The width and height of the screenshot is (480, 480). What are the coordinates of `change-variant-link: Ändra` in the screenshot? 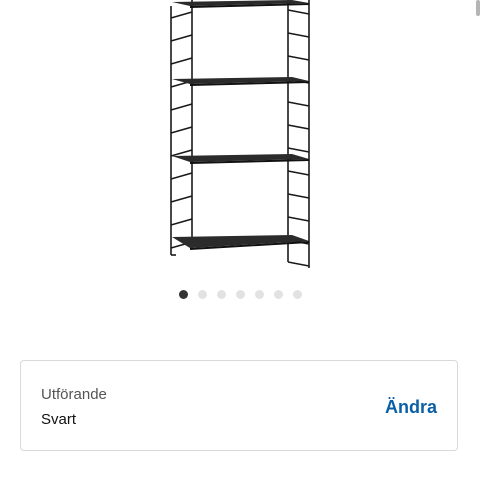 It's located at (411, 407).